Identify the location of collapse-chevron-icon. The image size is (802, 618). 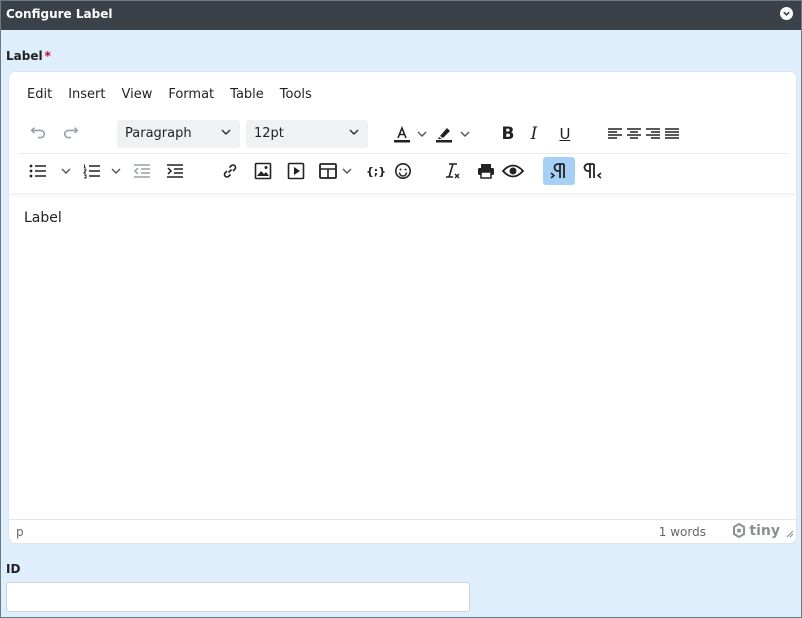
(786, 13).